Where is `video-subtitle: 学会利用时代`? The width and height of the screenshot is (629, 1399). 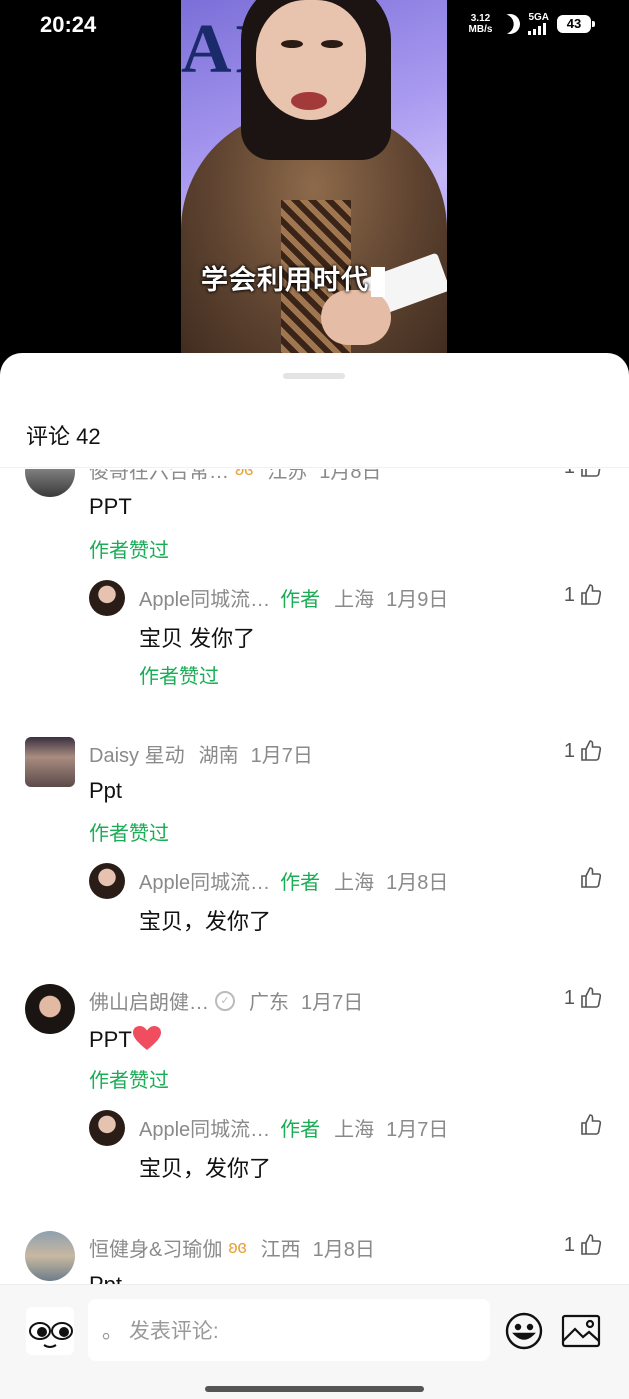 video-subtitle: 学会利用时代 is located at coordinates (293, 277).